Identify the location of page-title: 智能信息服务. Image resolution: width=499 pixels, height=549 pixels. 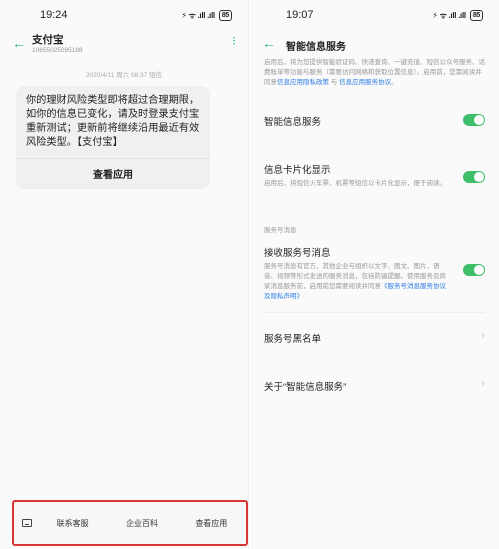
(316, 47).